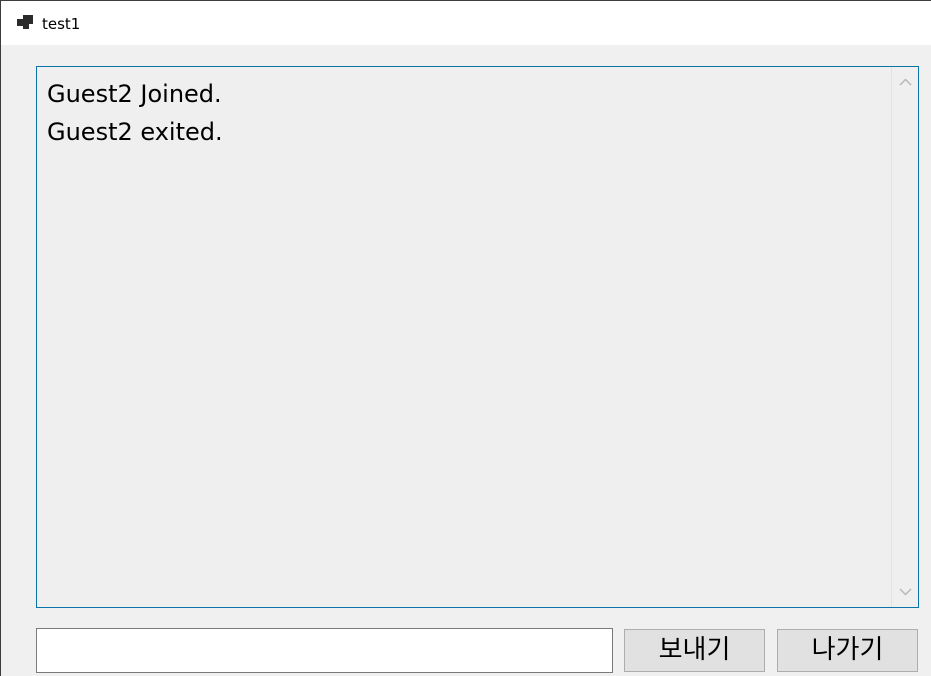  I want to click on title-bar: test1, so click(466, 22).